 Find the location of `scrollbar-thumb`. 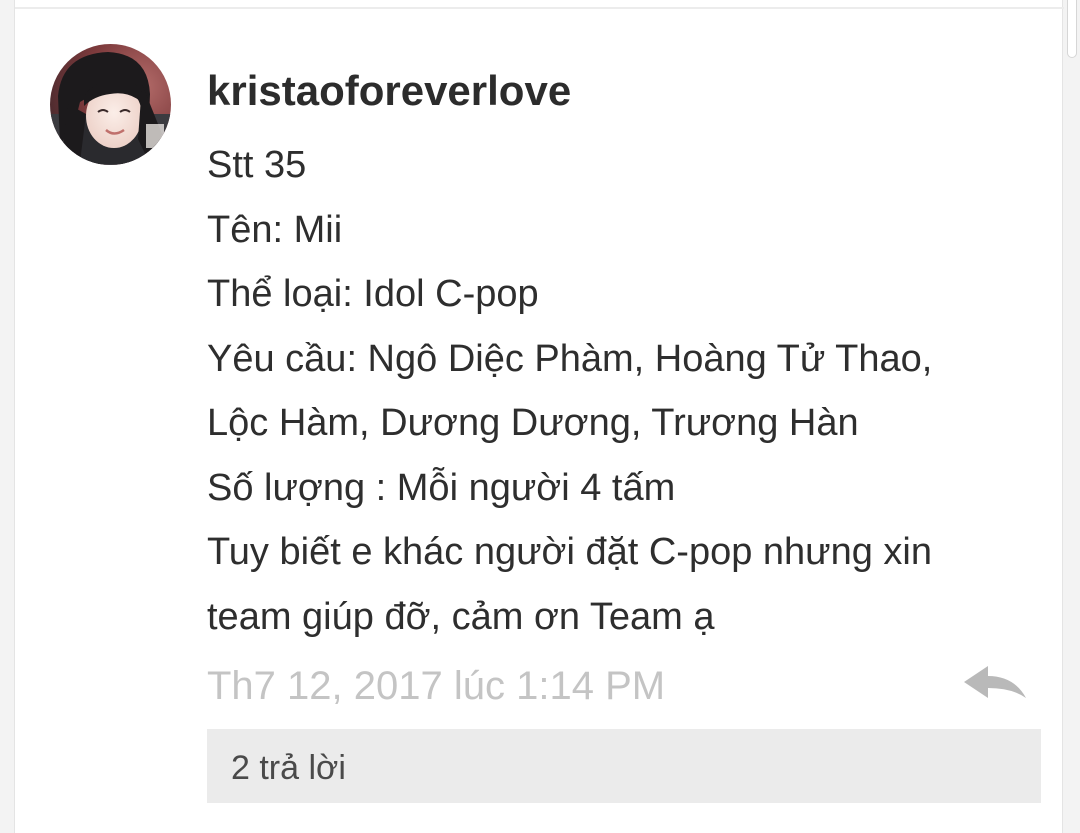

scrollbar-thumb is located at coordinates (1072, 29).